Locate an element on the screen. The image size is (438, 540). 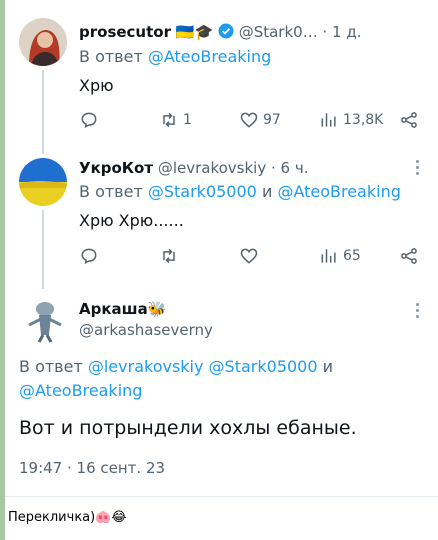
tweet-header: prosecutor 🇺🇦🎓 @Stark0… · 1 д. is located at coordinates (220, 32).